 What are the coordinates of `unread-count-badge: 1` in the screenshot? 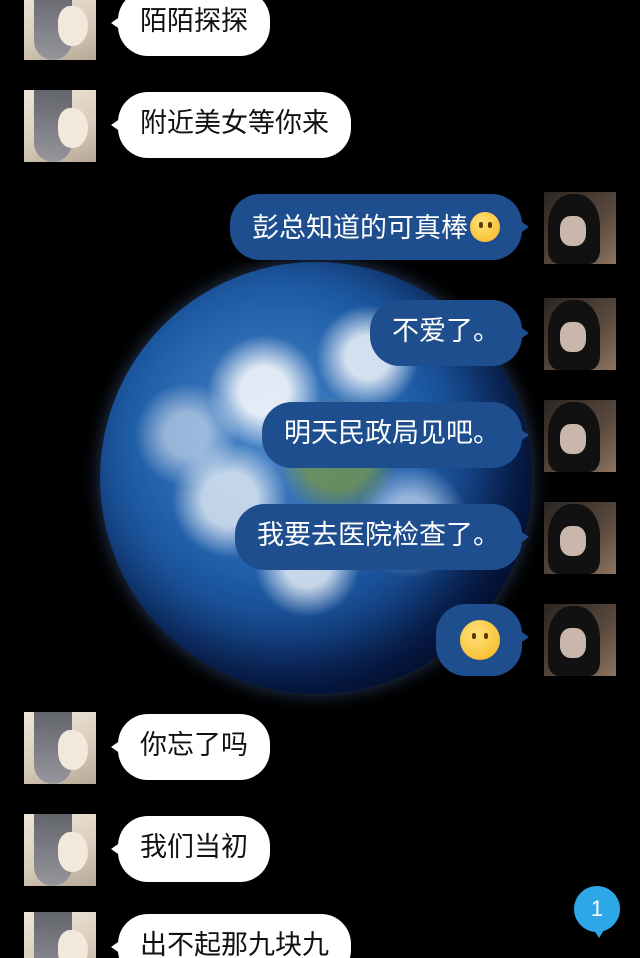 It's located at (597, 912).